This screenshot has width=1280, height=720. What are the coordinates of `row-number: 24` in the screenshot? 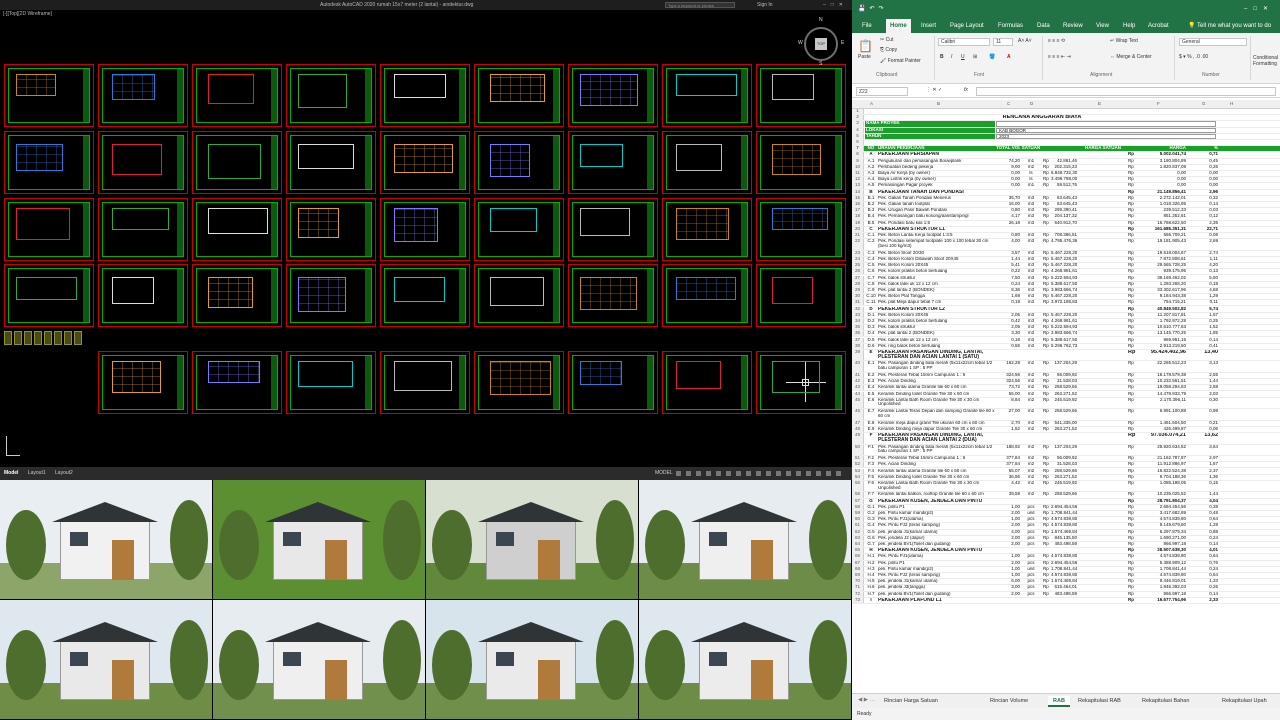 It's located at (858, 259).